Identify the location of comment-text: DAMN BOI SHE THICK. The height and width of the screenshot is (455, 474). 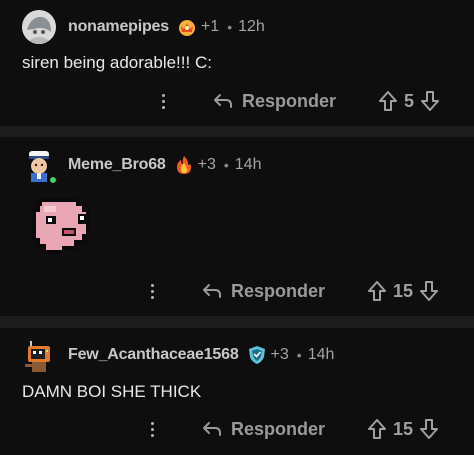
(112, 391).